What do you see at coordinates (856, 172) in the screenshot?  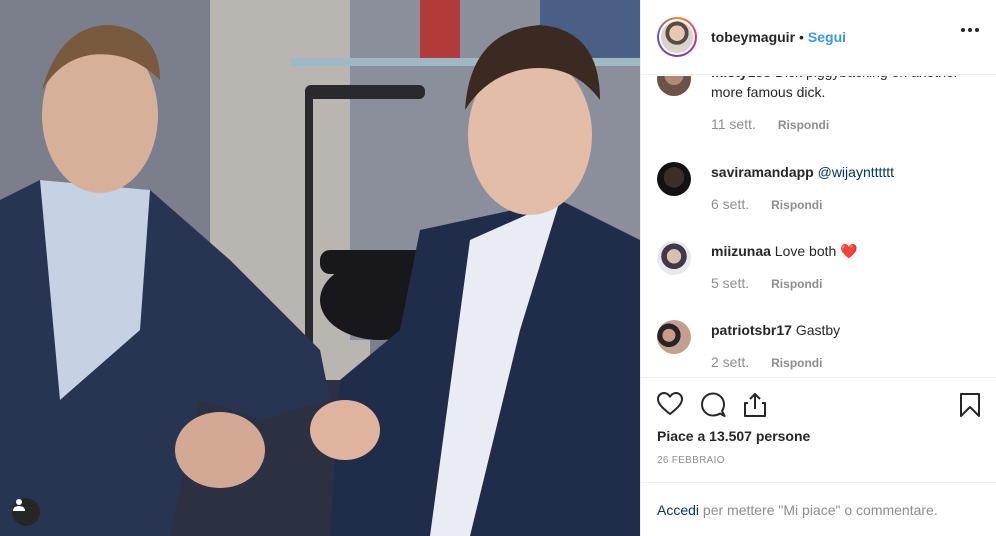 I see `comment-mention: @wijayntttttt` at bounding box center [856, 172].